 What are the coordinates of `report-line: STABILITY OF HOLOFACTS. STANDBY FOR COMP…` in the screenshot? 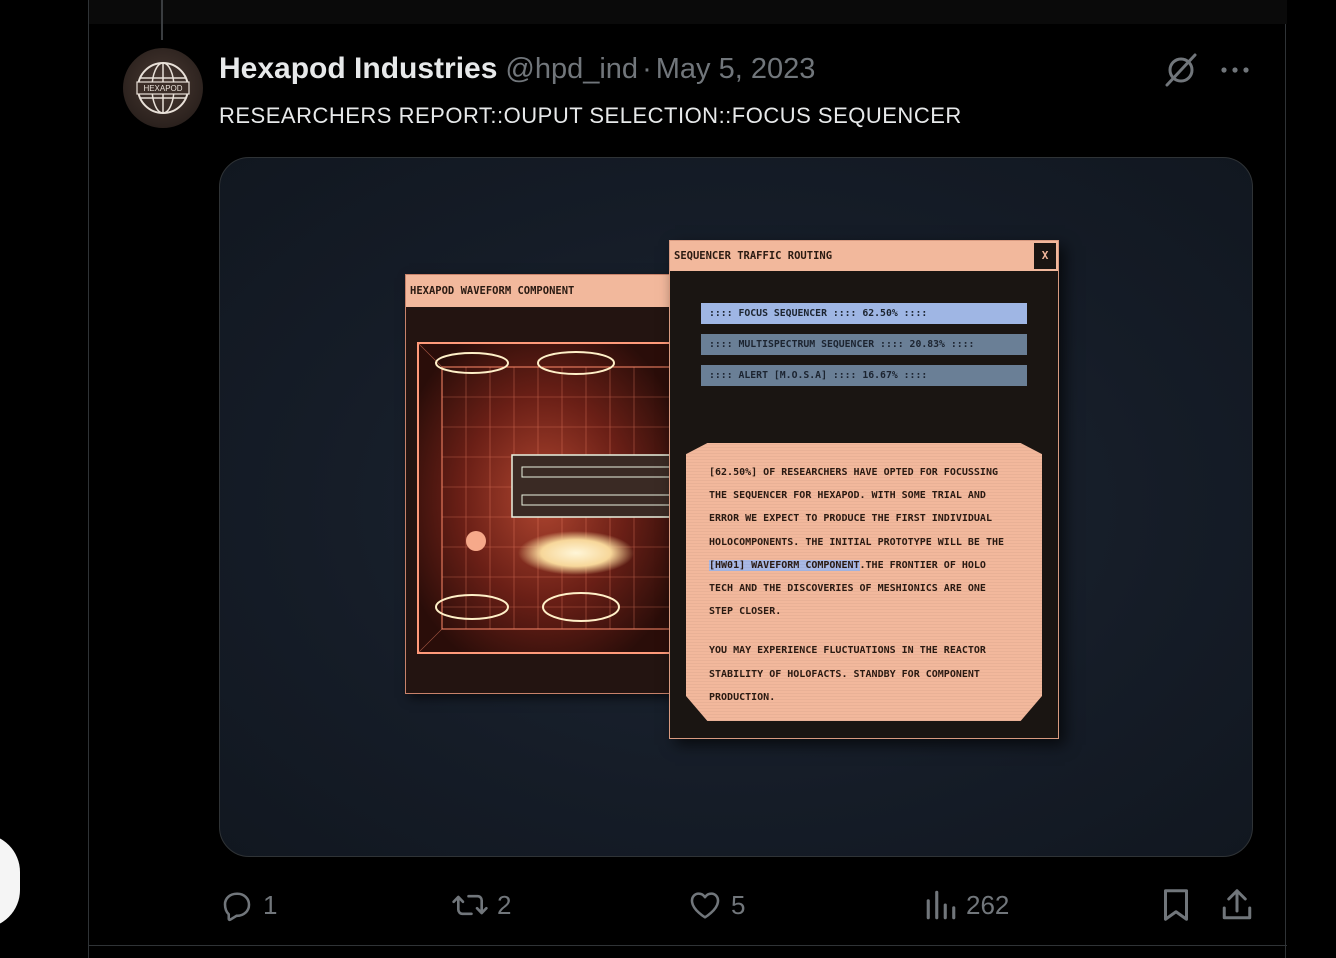 It's located at (844, 674).